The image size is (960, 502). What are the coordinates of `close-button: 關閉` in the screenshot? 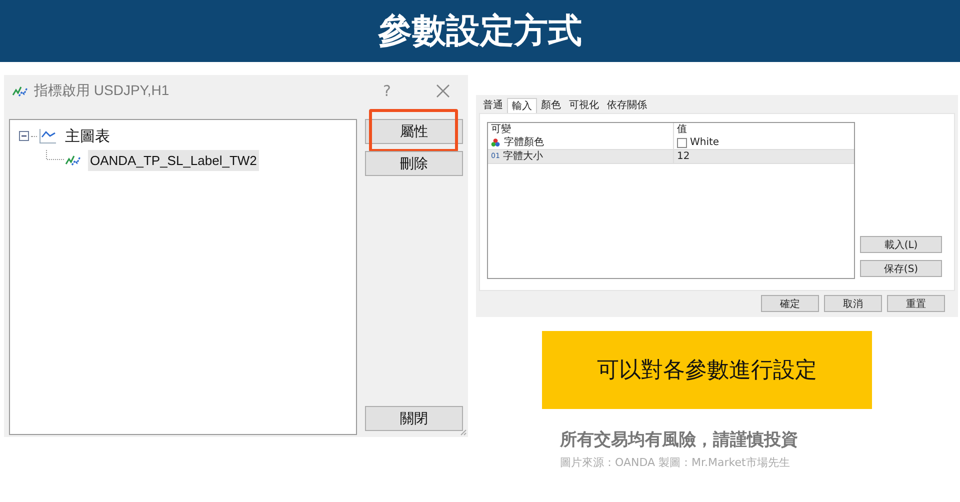 It's located at (414, 418).